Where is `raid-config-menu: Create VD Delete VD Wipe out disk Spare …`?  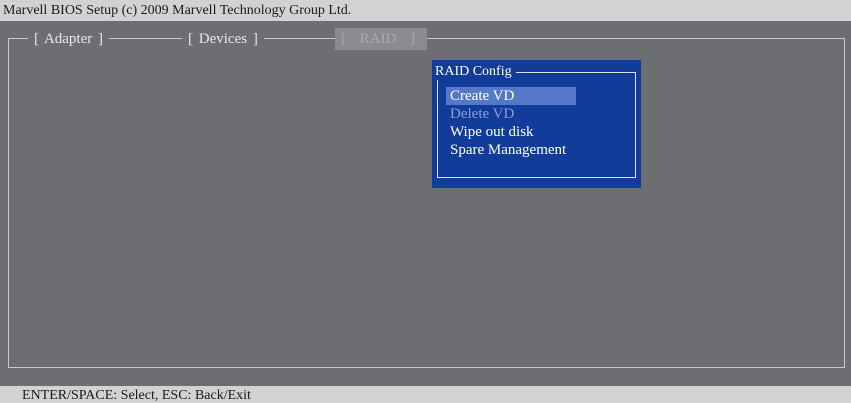
raid-config-menu: Create VD Delete VD Wipe out disk Spare … is located at coordinates (521, 123).